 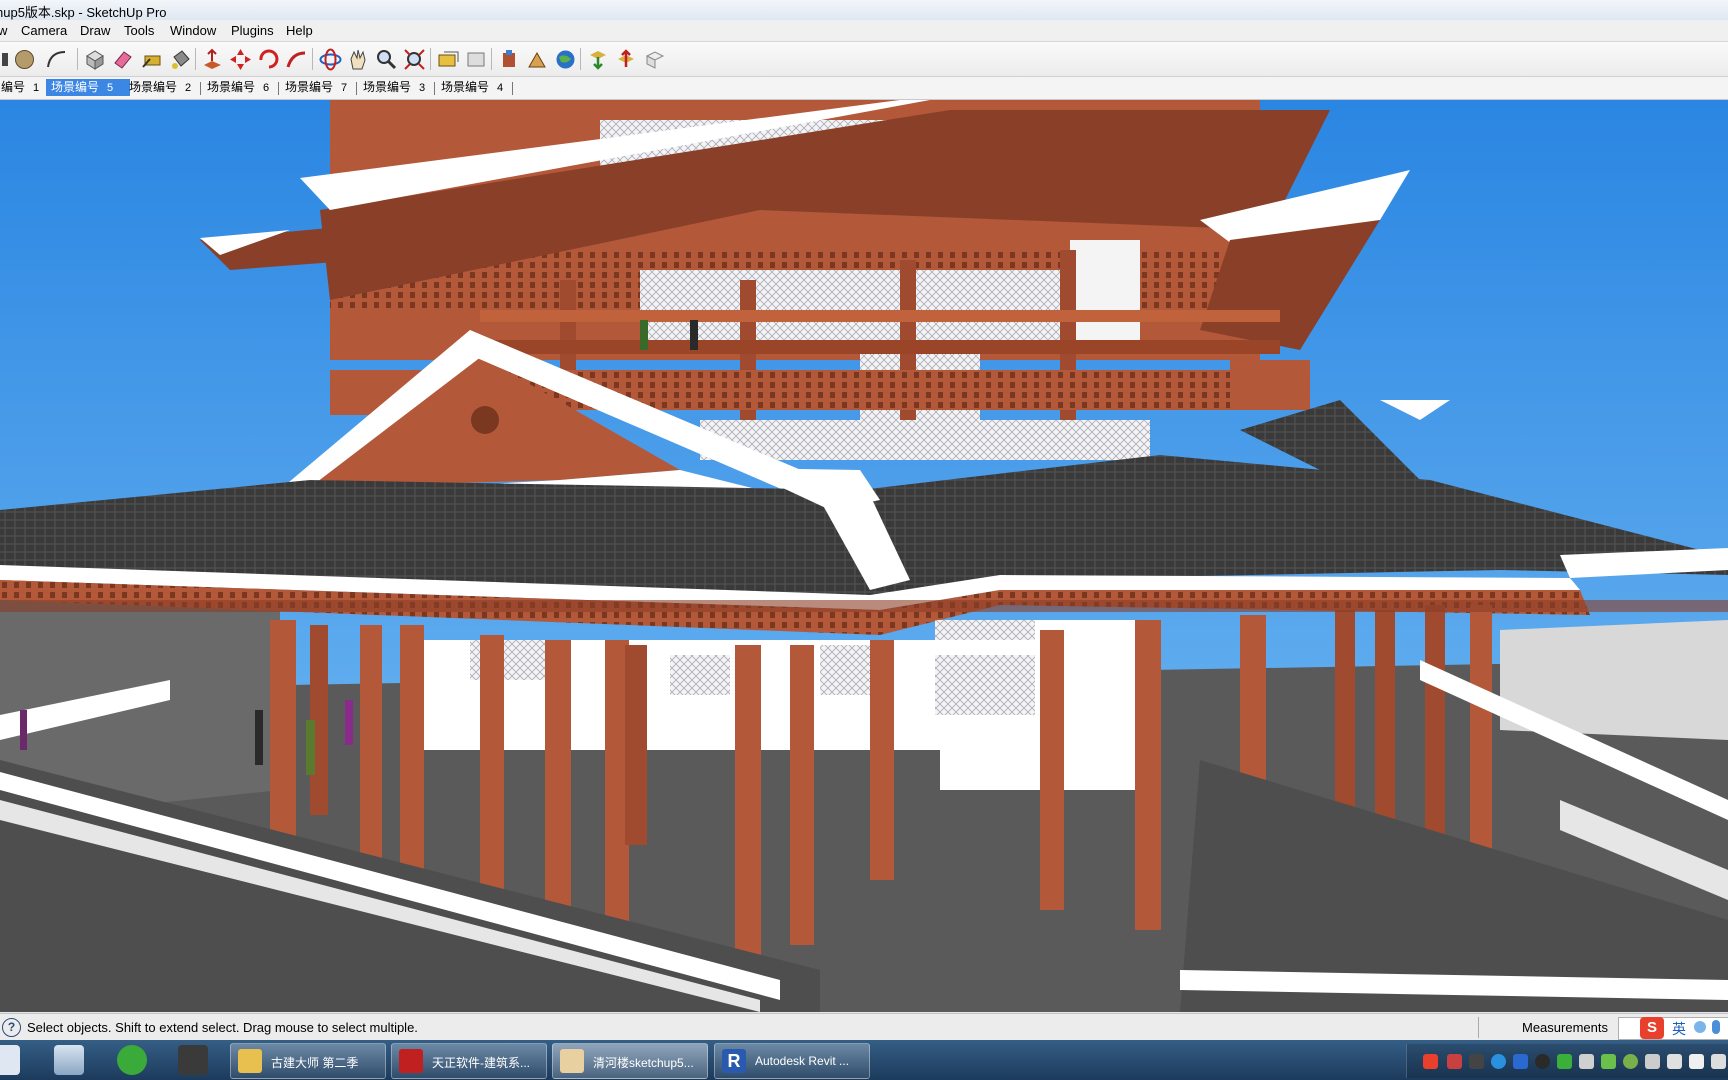 I want to click on ime-sogou-icon: S, so click(x=1652, y=1028).